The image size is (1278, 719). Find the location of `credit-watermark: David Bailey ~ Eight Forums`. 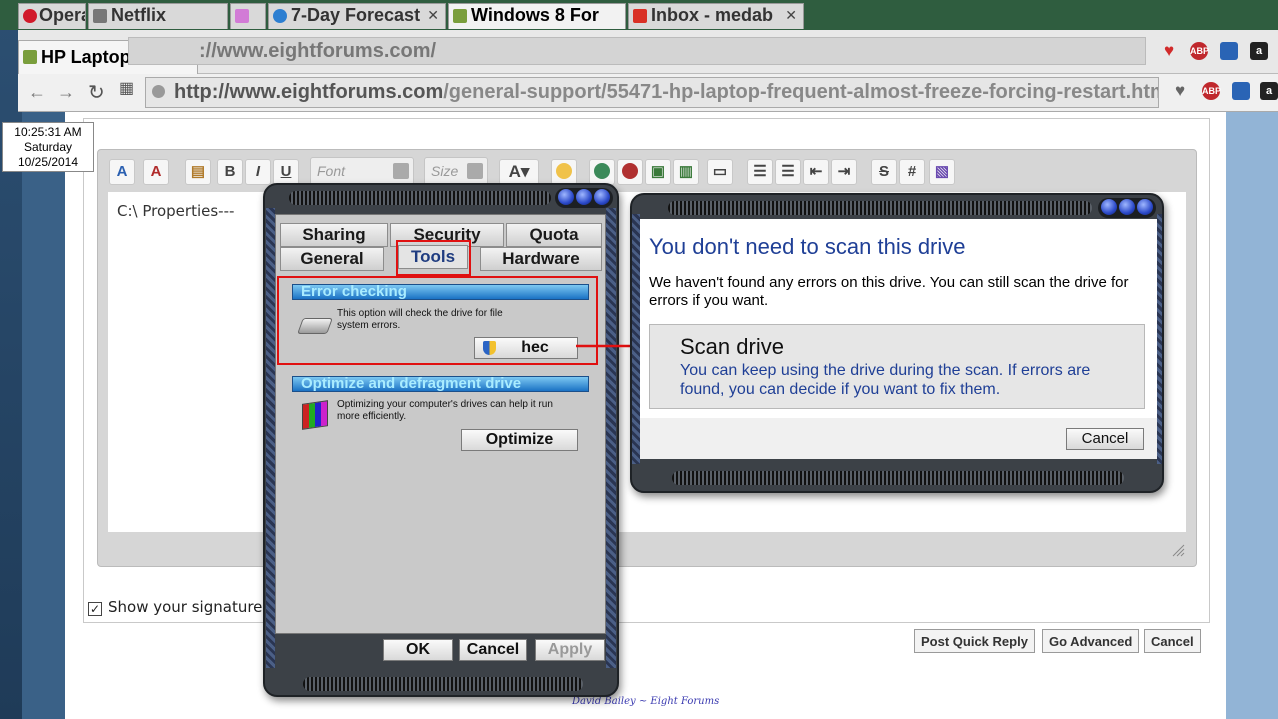

credit-watermark: David Bailey ~ Eight Forums is located at coordinates (646, 701).